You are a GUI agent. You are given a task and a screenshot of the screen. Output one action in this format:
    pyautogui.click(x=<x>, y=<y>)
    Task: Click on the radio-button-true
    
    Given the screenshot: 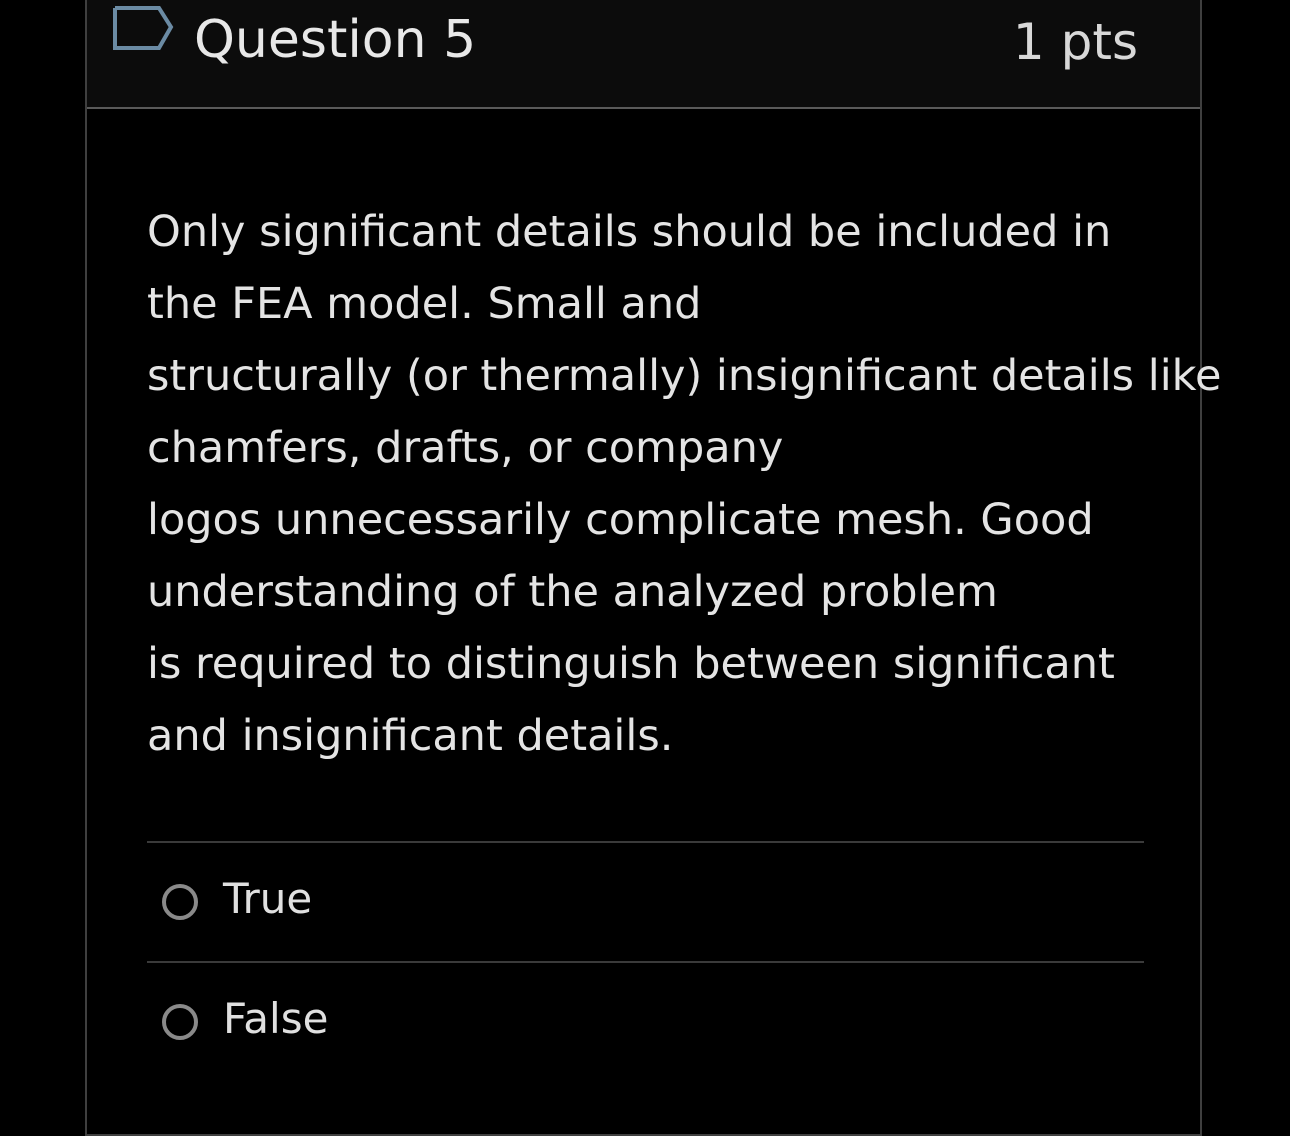 What is the action you would take?
    pyautogui.click(x=180, y=902)
    